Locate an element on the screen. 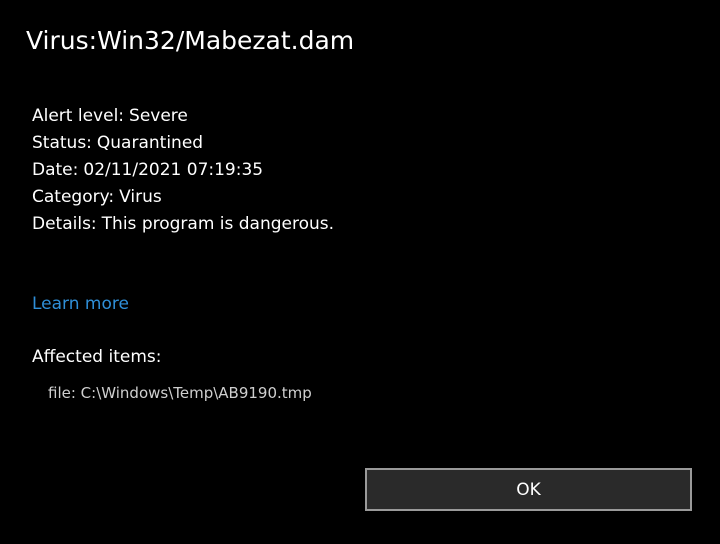  status-value: Quarantined is located at coordinates (150, 143).